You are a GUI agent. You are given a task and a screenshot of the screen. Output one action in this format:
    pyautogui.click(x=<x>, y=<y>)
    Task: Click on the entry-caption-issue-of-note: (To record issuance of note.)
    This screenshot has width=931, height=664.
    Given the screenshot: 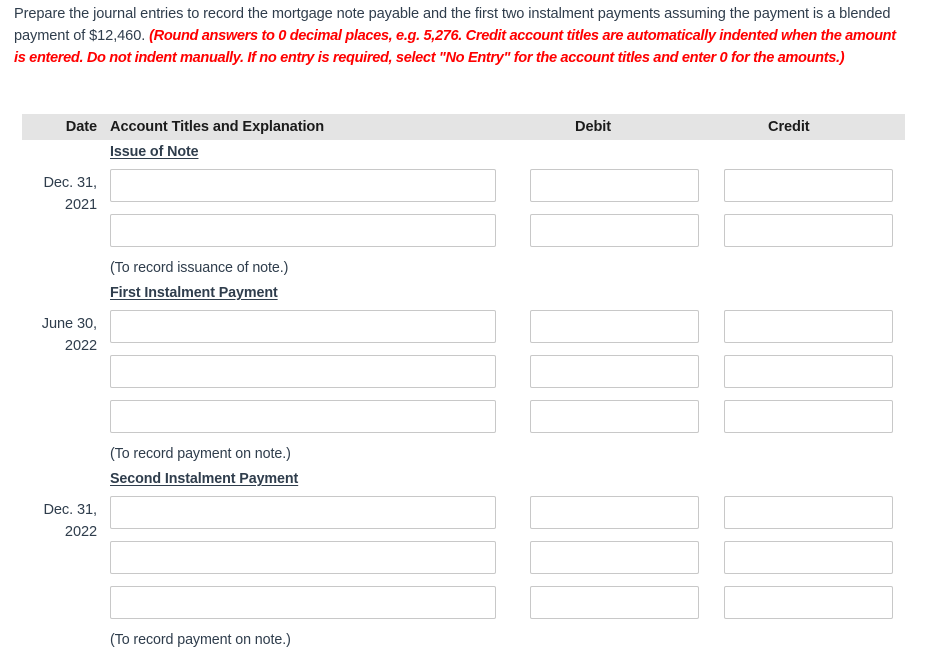 What is the action you would take?
    pyautogui.click(x=199, y=268)
    